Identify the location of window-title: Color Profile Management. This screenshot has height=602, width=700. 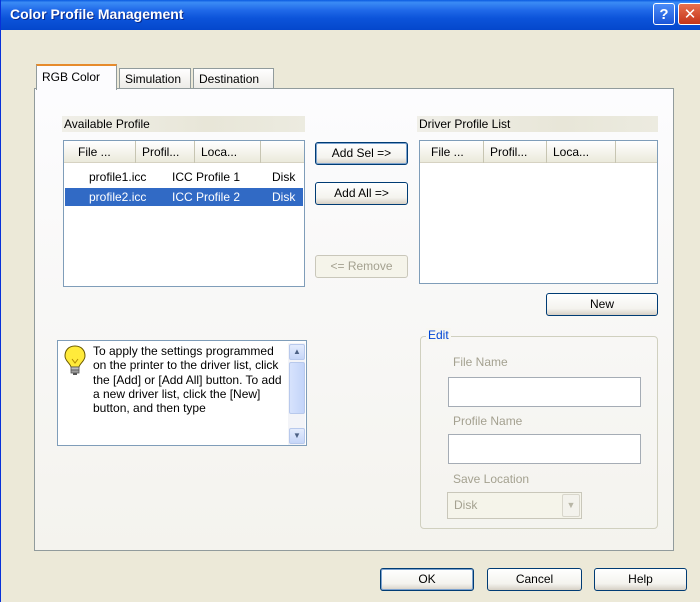
(97, 14).